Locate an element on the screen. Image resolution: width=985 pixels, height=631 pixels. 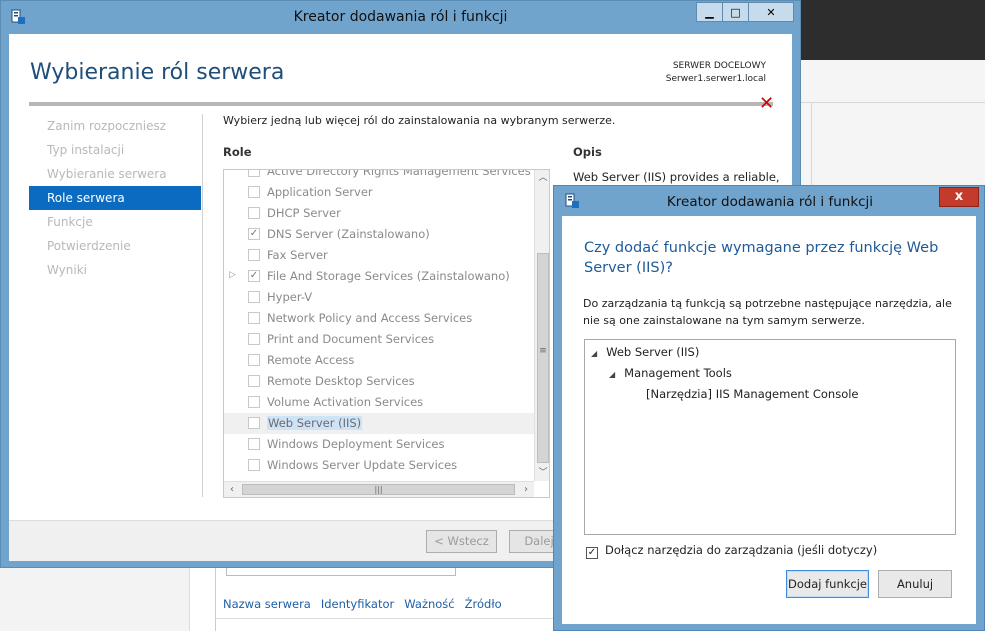
minimize-button: ▁ is located at coordinates (709, 12).